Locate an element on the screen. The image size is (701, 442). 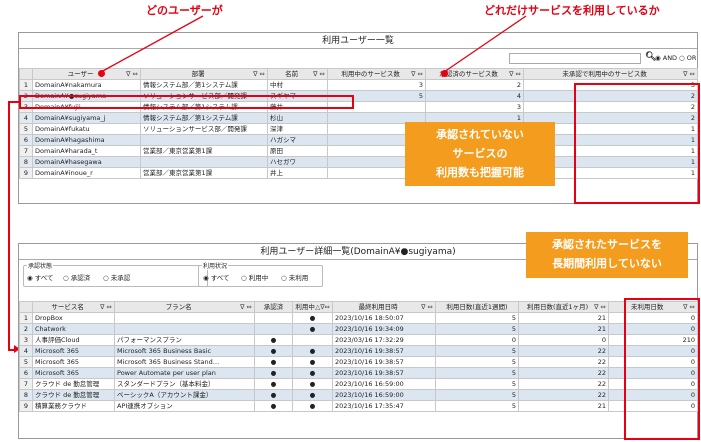
col-approved: 承認済 is located at coordinates (273, 307).